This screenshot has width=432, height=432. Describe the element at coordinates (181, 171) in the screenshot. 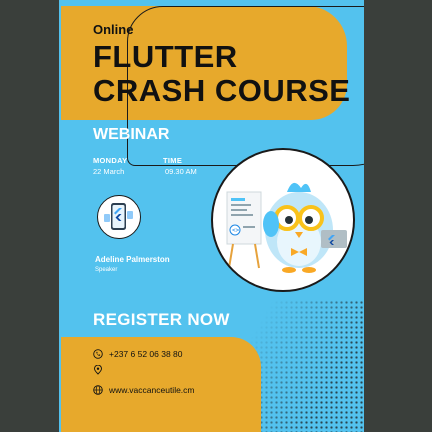

I see `time-value: 09.30 AM` at that location.